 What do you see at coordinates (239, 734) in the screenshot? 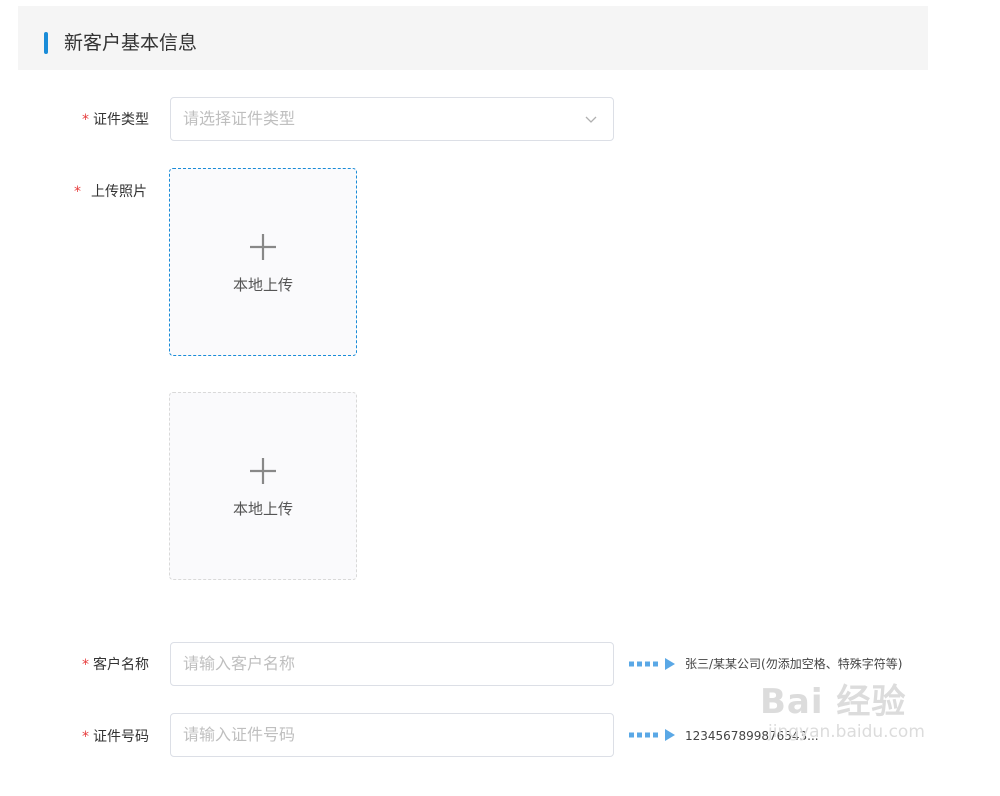
I see `id-number-placeholder: 请输入证件号码` at bounding box center [239, 734].